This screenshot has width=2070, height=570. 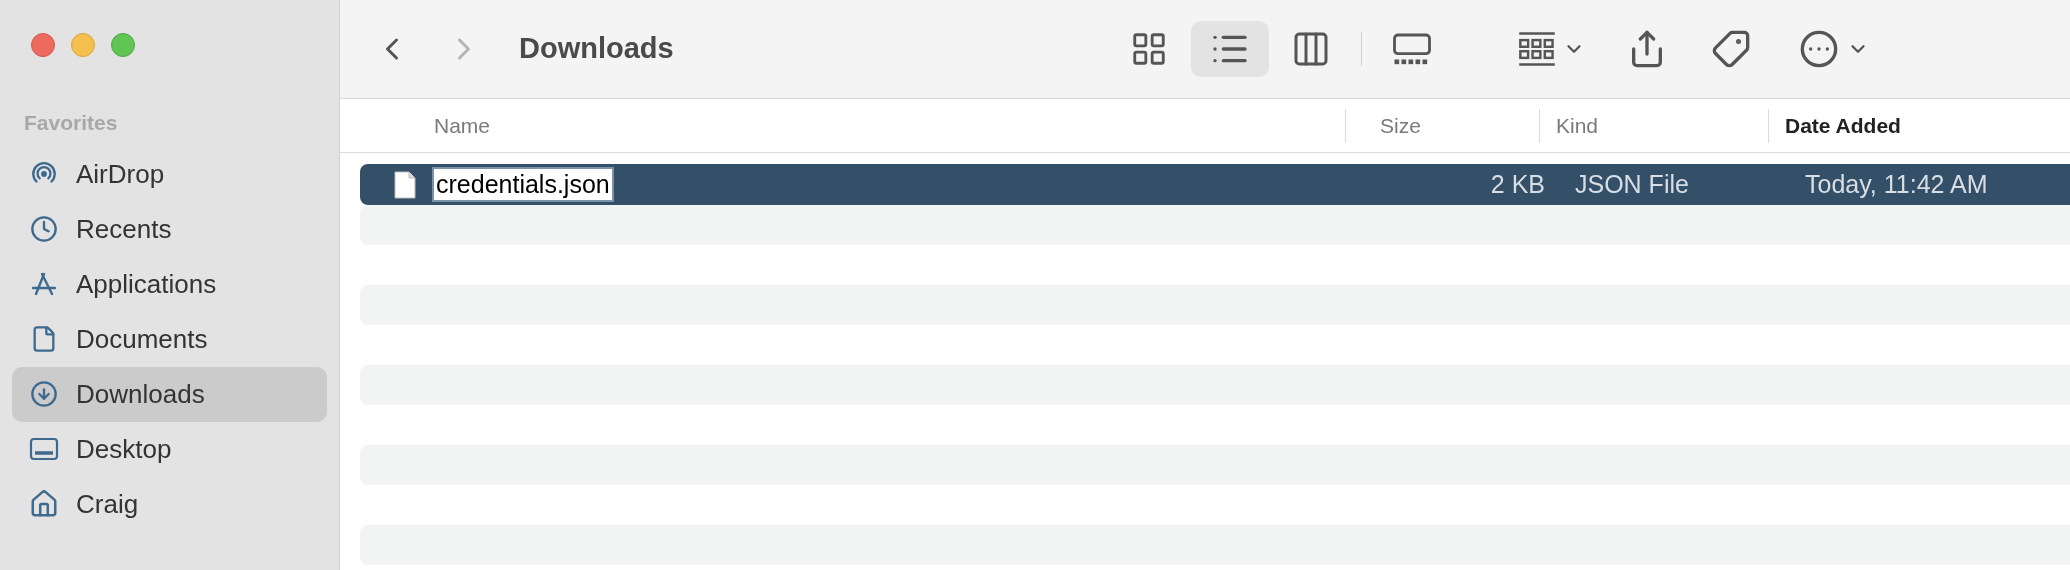 What do you see at coordinates (169, 174) in the screenshot?
I see `sidebar-item: AirDrop` at bounding box center [169, 174].